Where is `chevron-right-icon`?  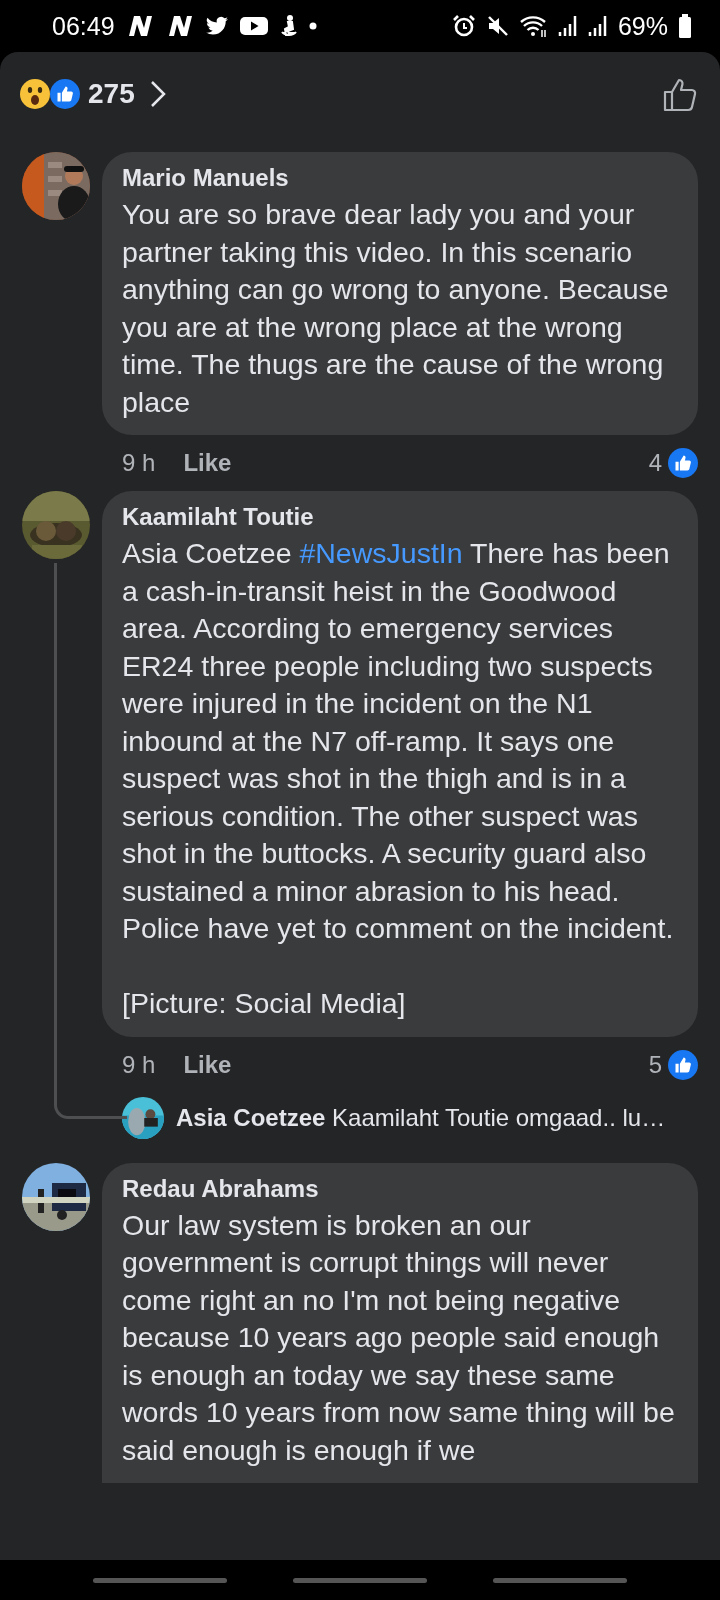 chevron-right-icon is located at coordinates (157, 94).